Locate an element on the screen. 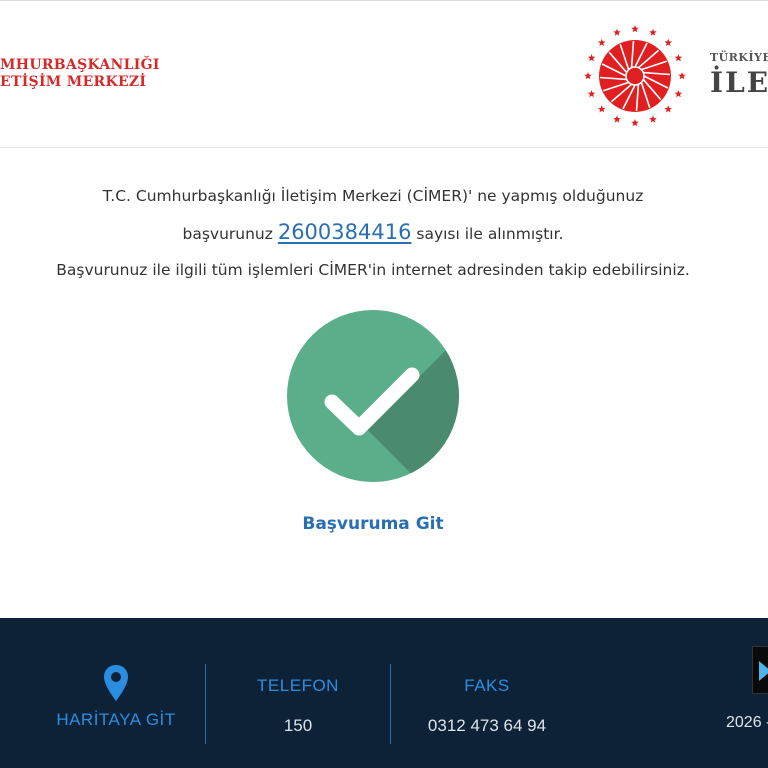 Image resolution: width=768 pixels, height=768 pixels. fax-value: 0312 473 64 94 is located at coordinates (487, 725).